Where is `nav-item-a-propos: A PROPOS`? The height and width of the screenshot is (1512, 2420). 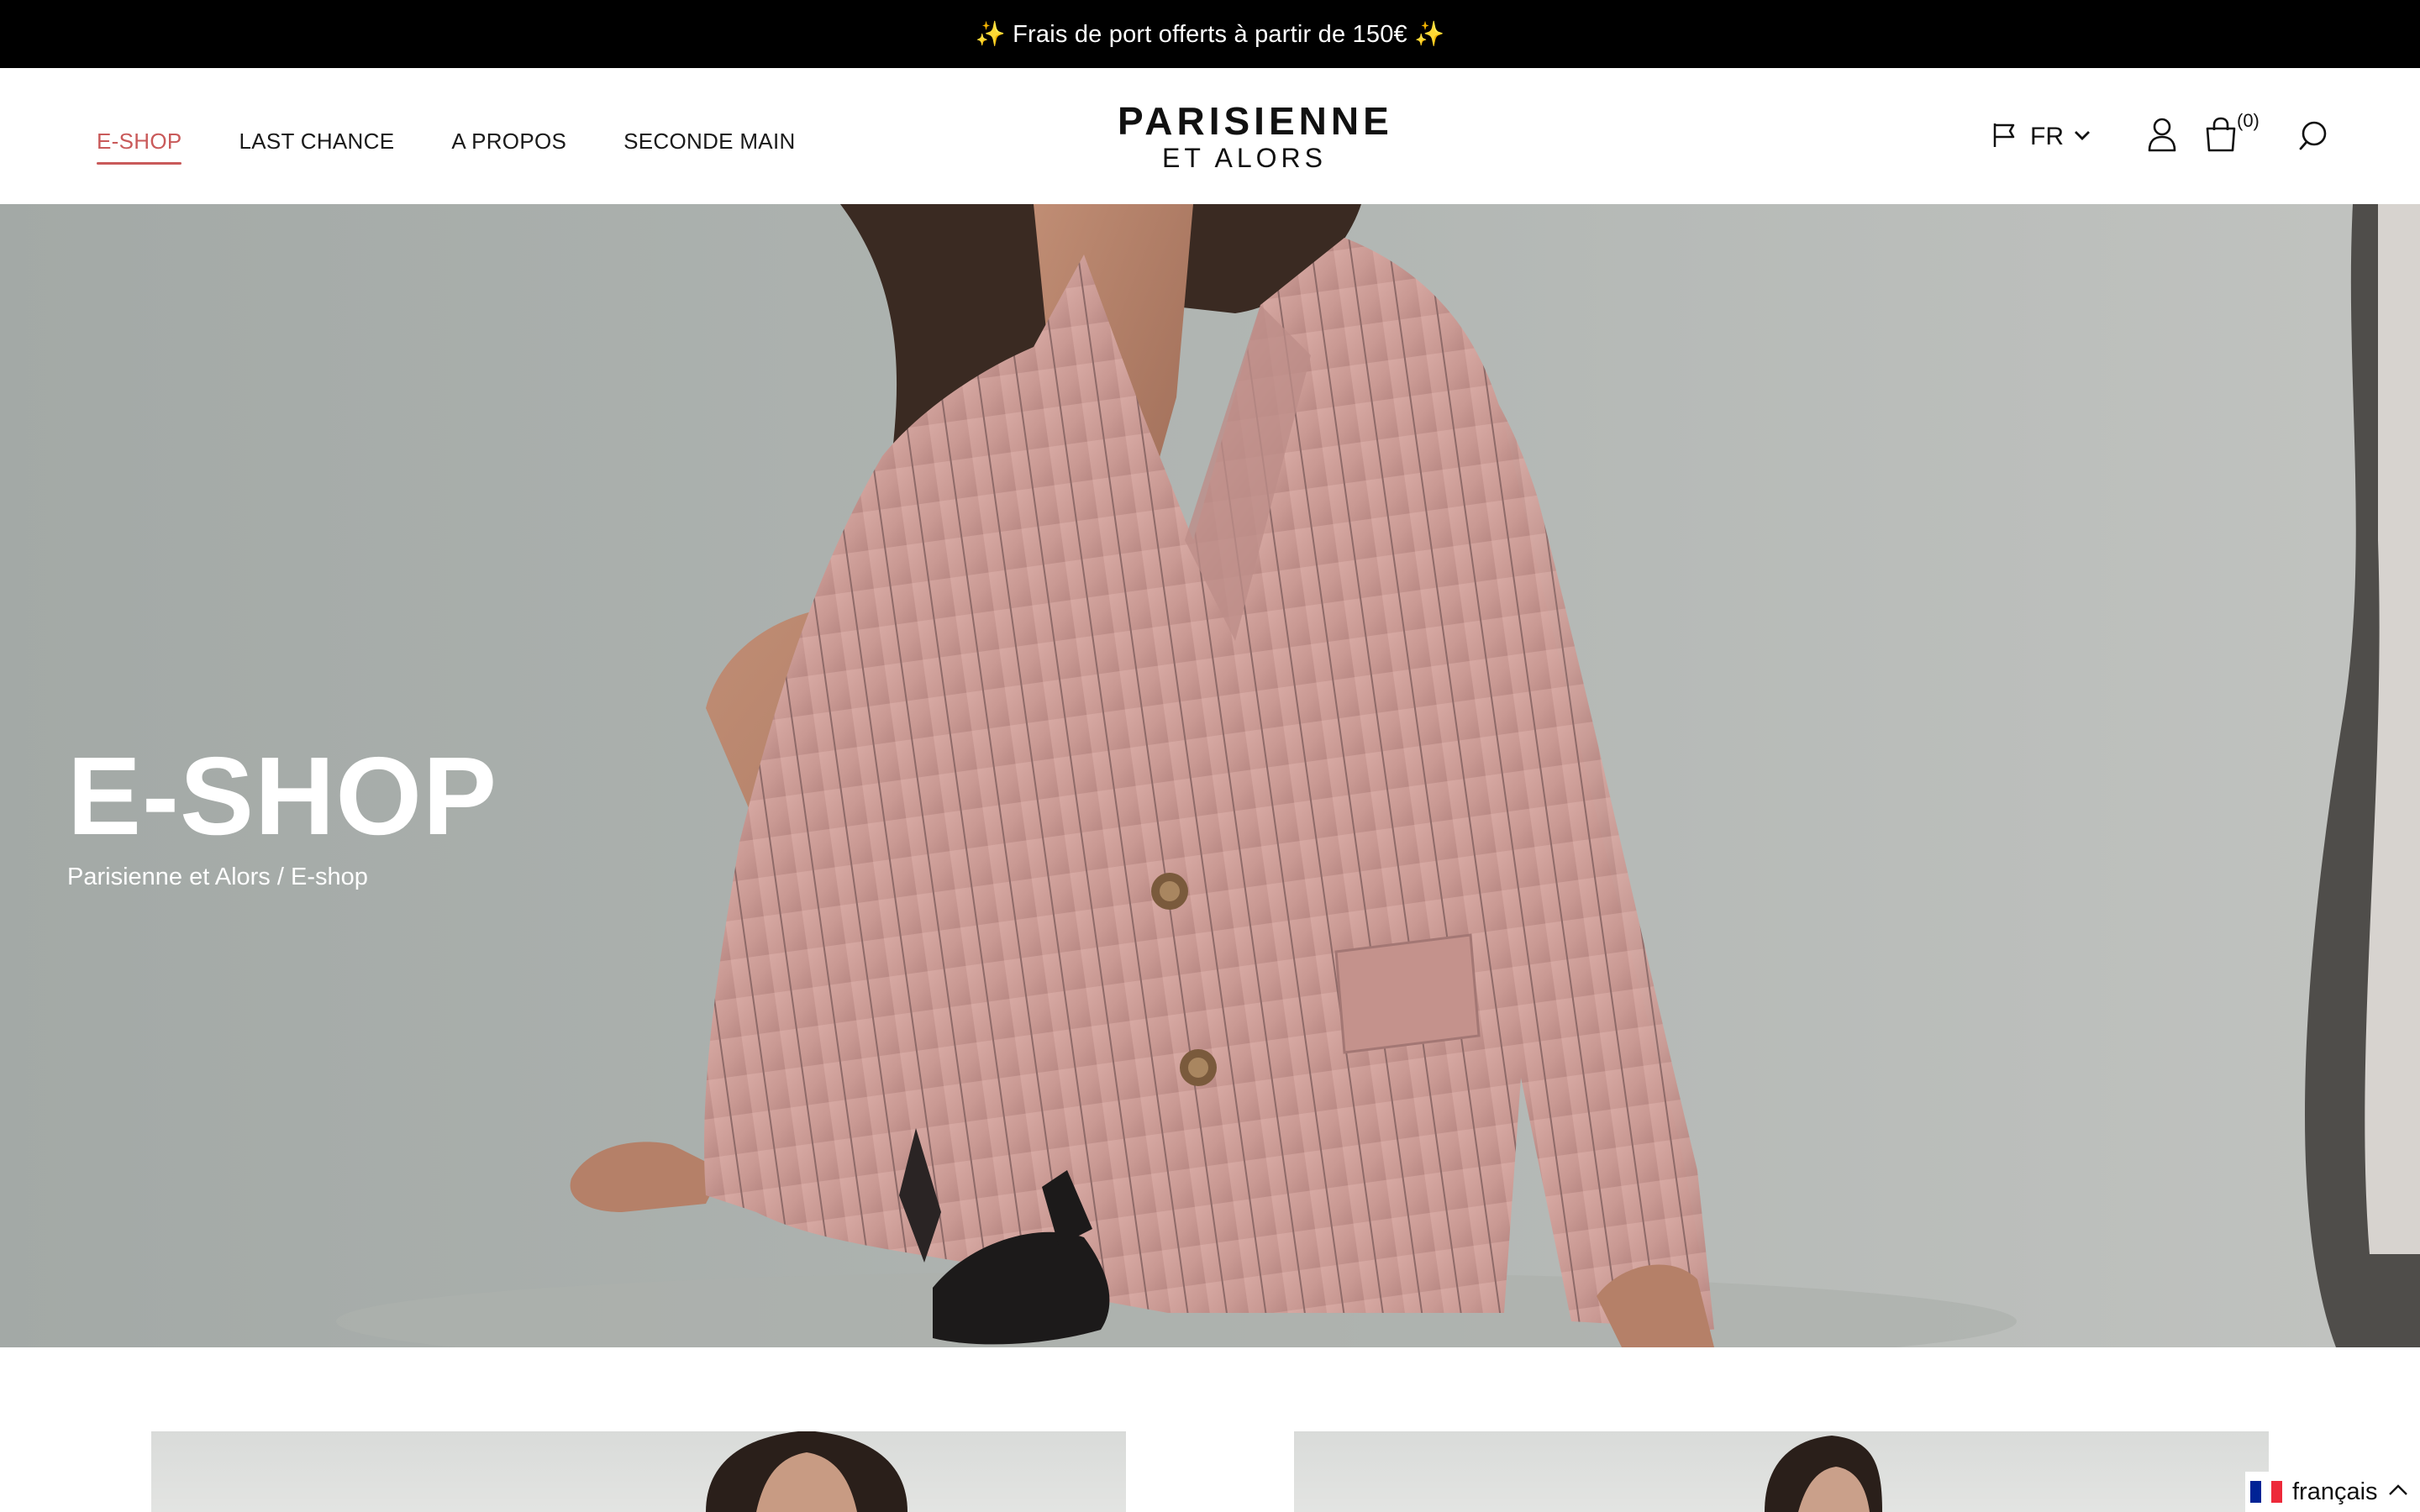 nav-item-a-propos: A PROPOS is located at coordinates (509, 142).